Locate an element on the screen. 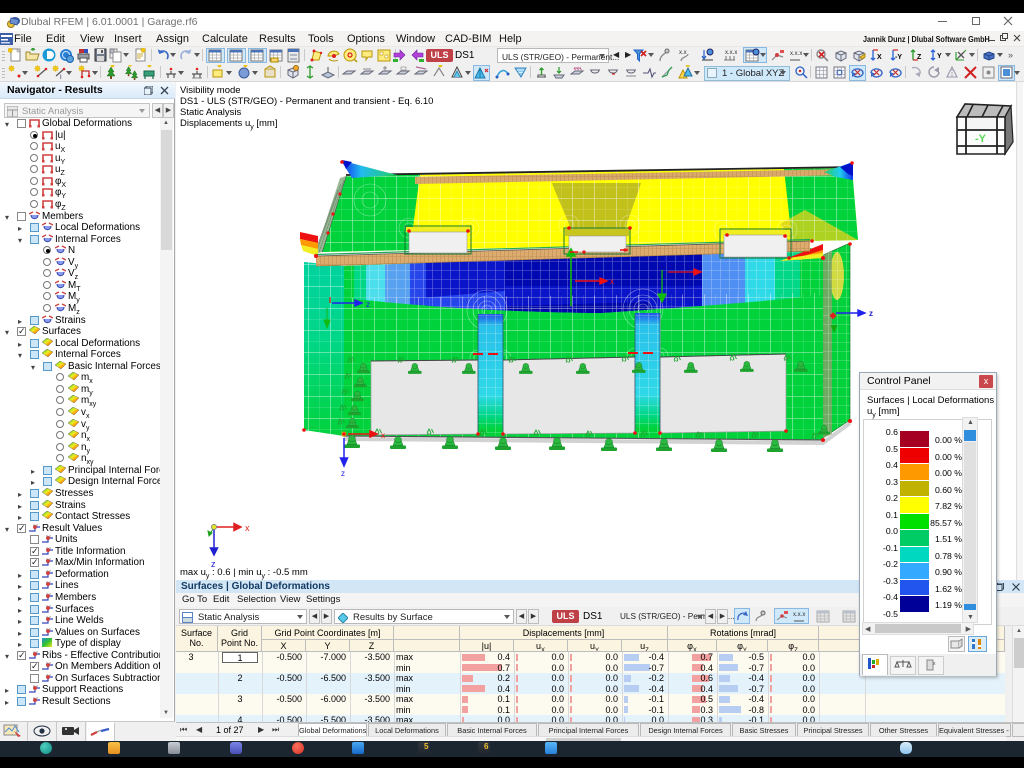 Image resolution: width=1024 pixels, height=768 pixels. svg-text: X is located at coordinates (879, 57).